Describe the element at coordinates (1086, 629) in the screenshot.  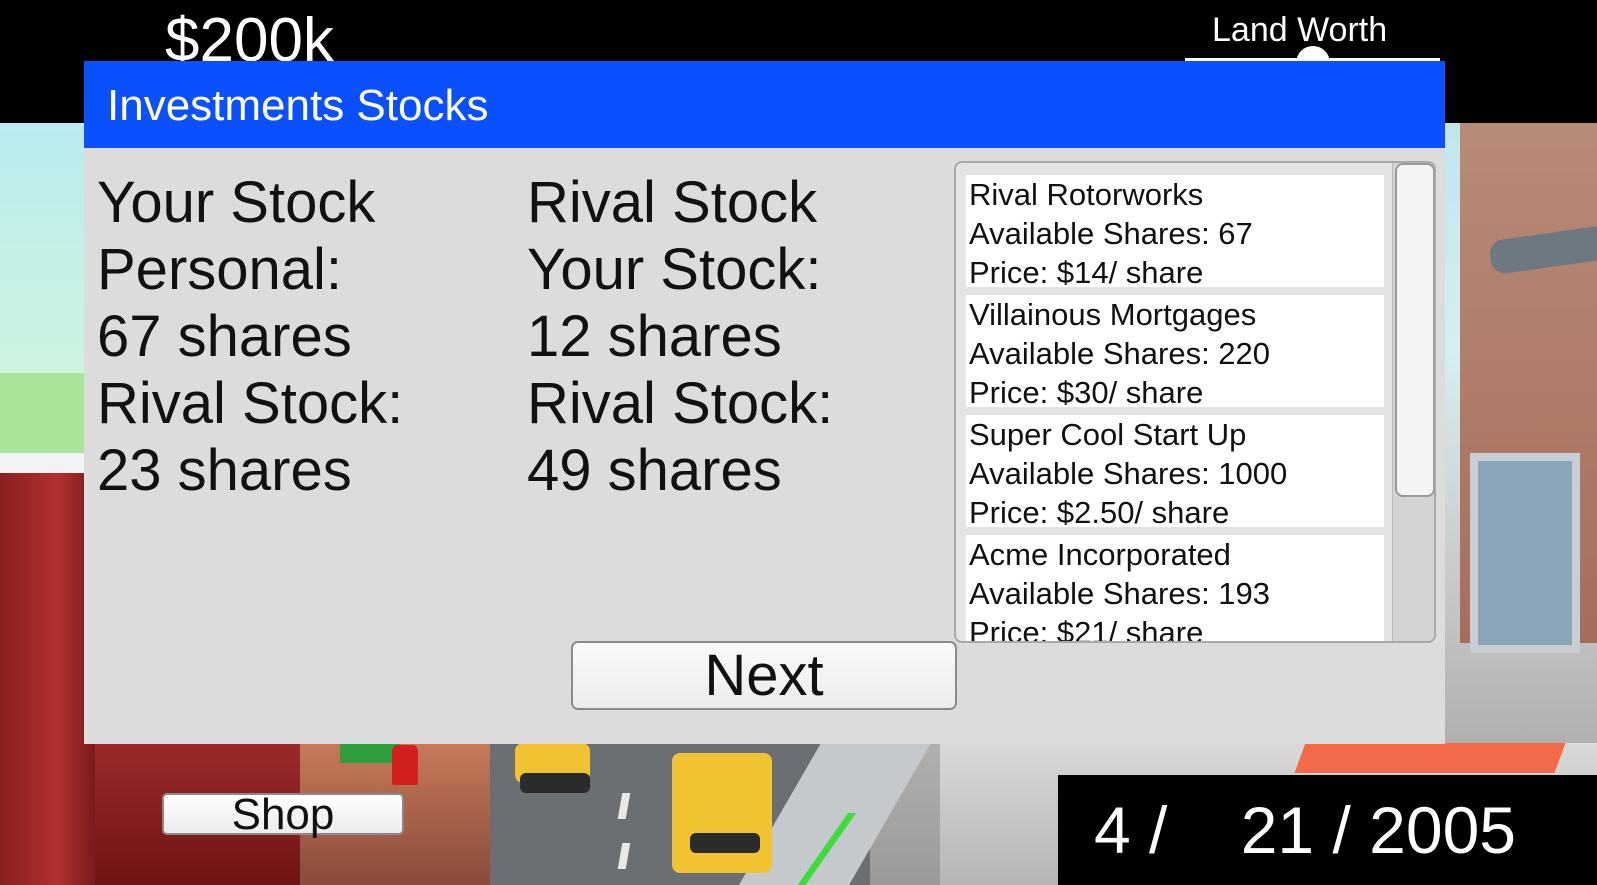
I see `stock-price: Price: $21/ share` at that location.